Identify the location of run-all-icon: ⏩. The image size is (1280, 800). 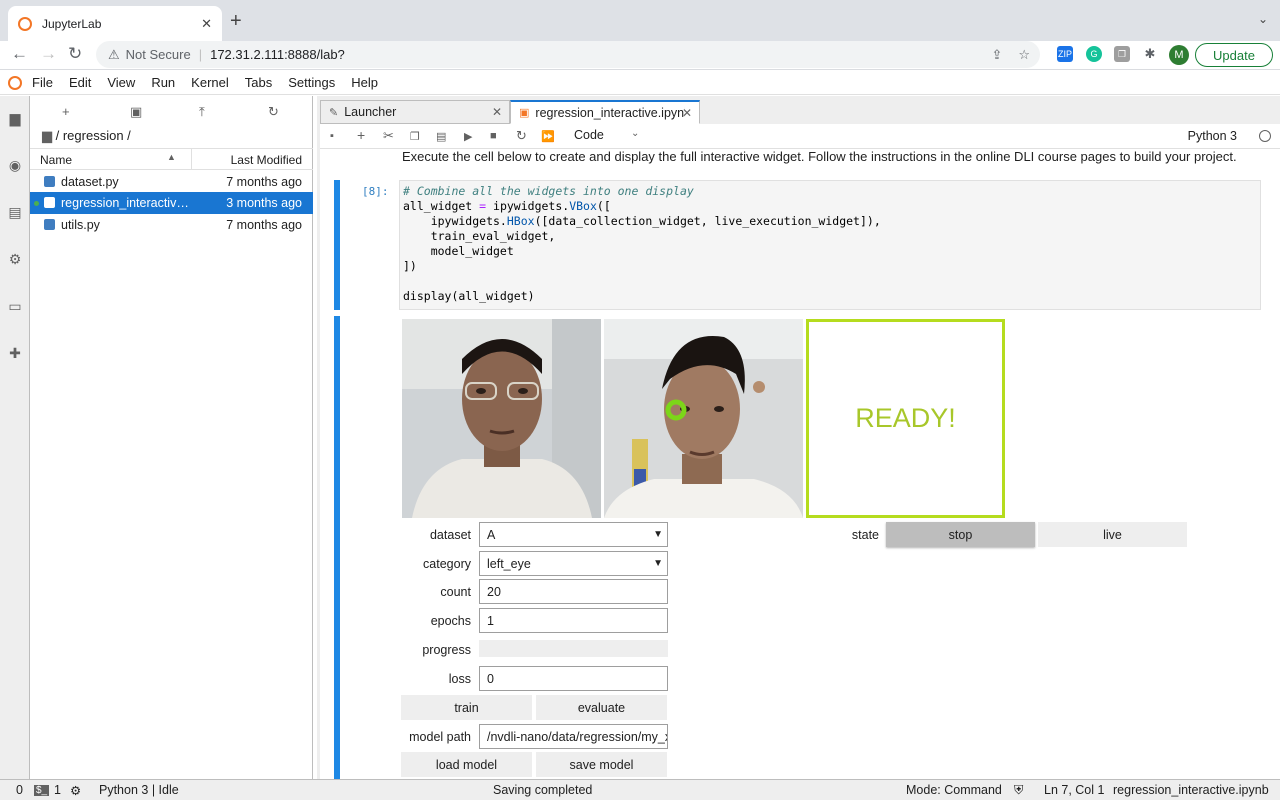
(548, 136).